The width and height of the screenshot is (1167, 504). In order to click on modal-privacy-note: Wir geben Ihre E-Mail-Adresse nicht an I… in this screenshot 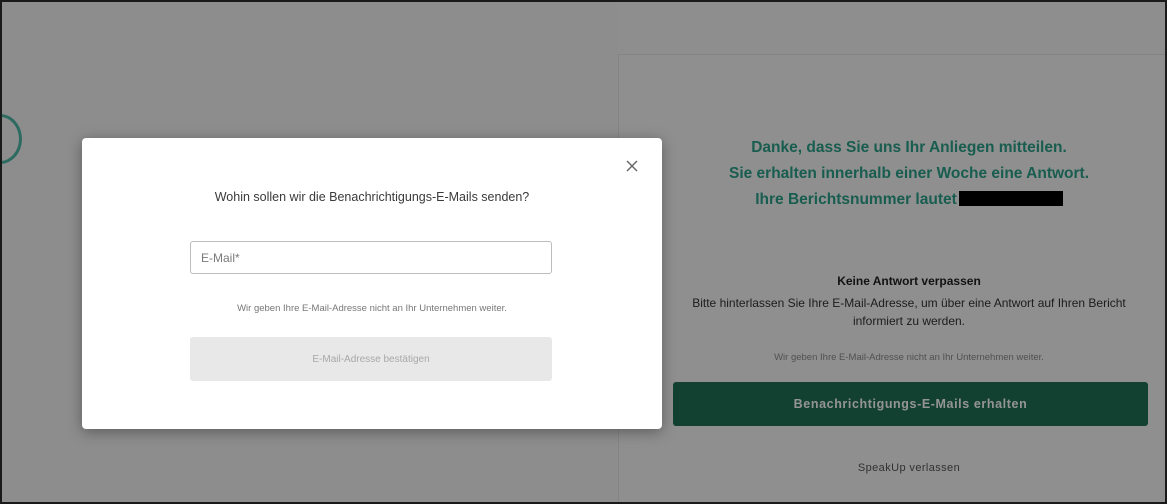, I will do `click(372, 308)`.